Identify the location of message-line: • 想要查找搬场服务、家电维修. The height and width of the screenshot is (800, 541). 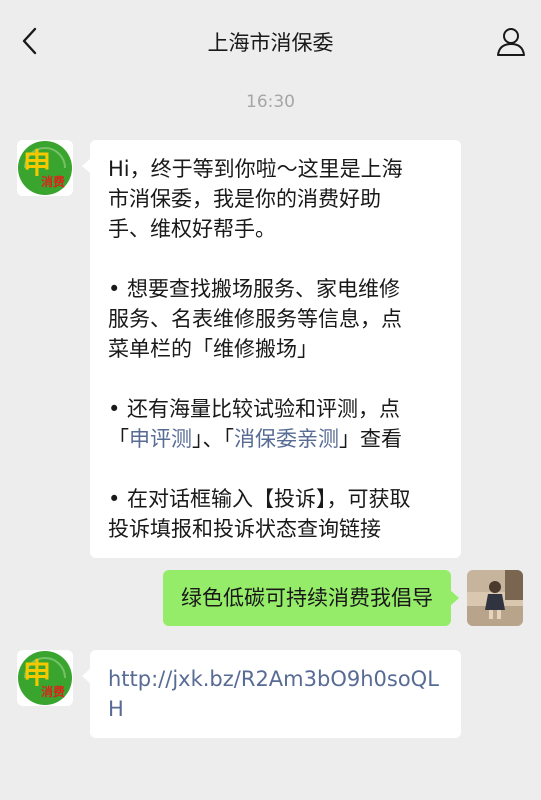
(254, 289).